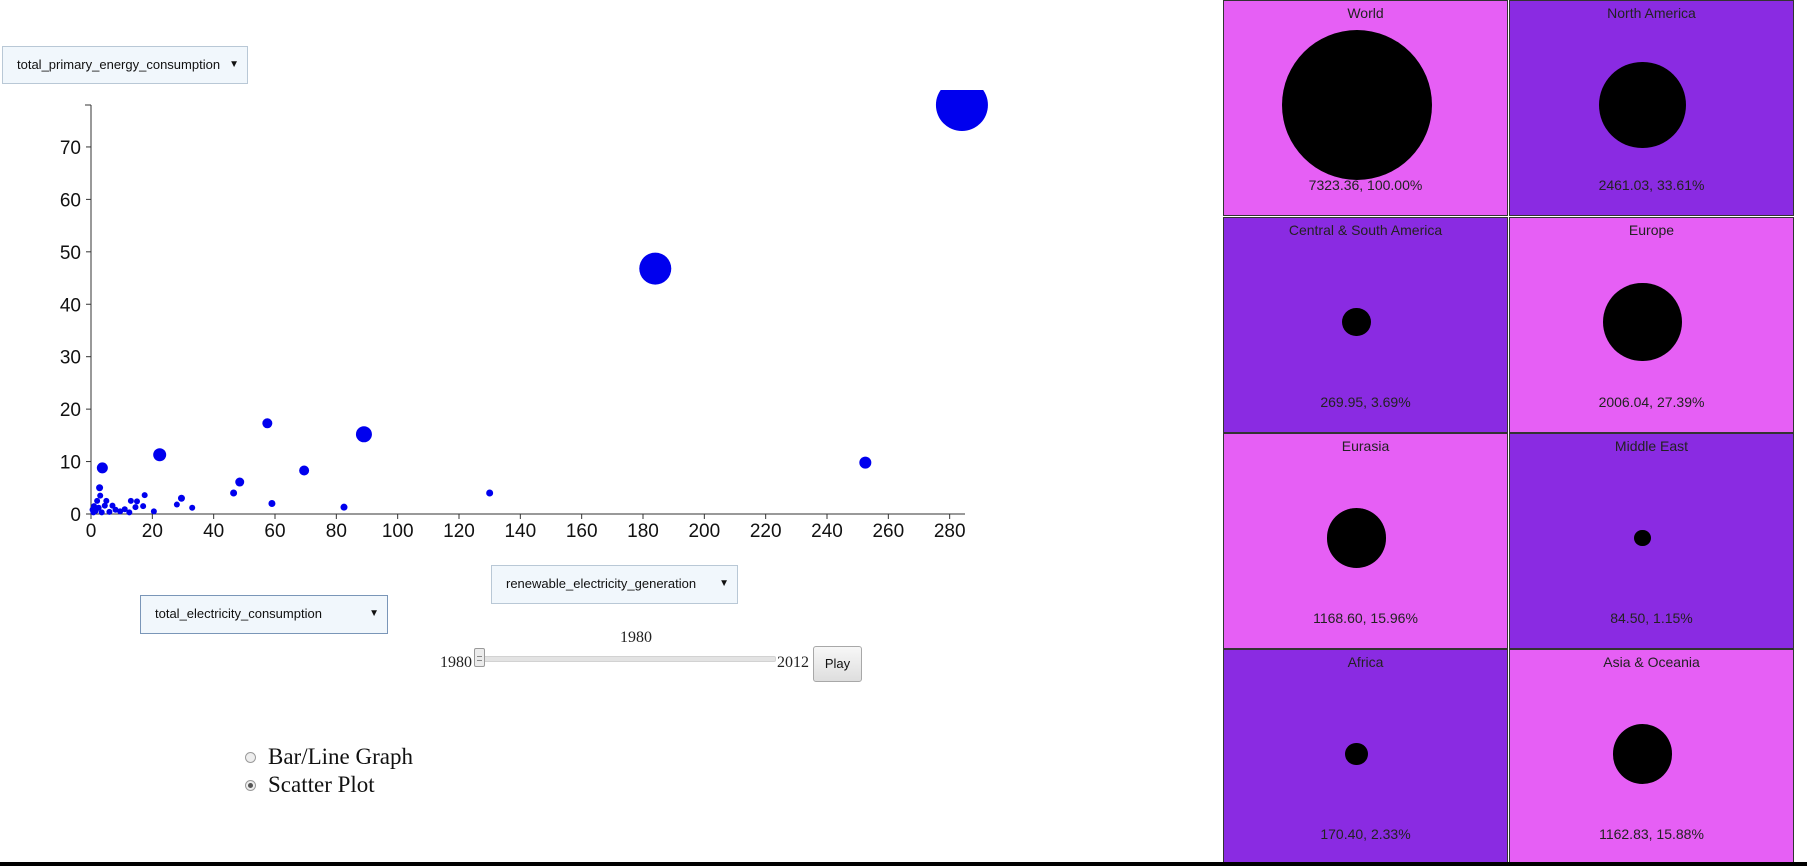  What do you see at coordinates (398, 531) in the screenshot?
I see `x-tick-label: 100` at bounding box center [398, 531].